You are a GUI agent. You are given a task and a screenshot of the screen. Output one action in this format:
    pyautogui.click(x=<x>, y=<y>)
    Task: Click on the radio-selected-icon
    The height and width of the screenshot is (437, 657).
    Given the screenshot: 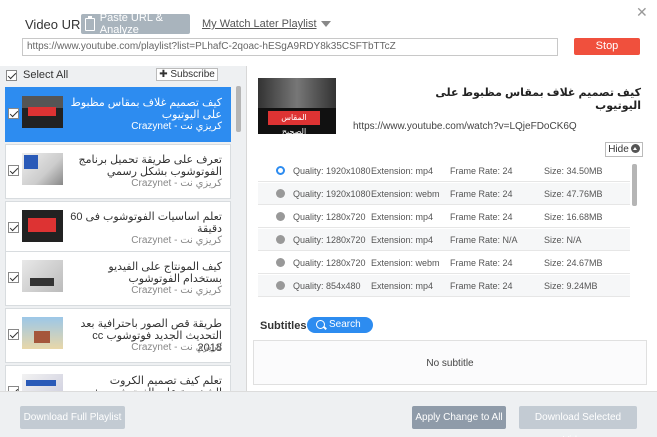 What is the action you would take?
    pyautogui.click(x=280, y=170)
    